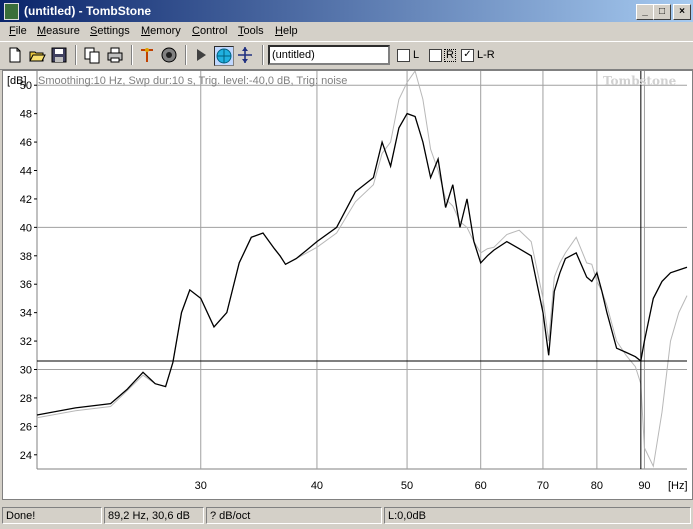  Describe the element at coordinates (201, 55) in the screenshot. I see `play-icon` at that location.